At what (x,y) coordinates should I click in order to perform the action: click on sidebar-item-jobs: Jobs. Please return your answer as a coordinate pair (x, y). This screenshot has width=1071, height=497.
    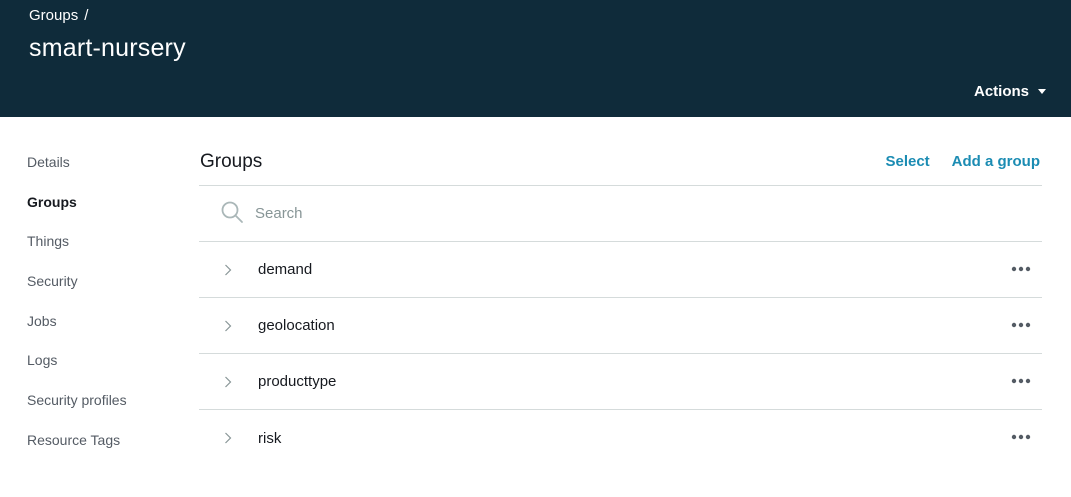
    Looking at the image, I should click on (107, 331).